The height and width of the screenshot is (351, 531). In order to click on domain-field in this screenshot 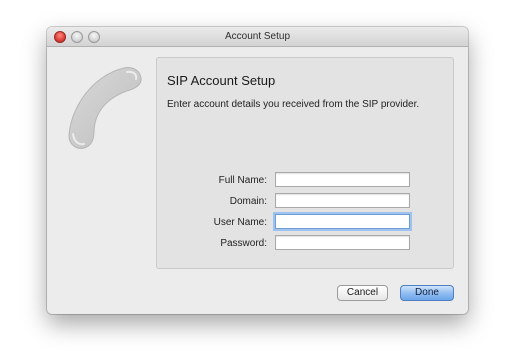, I will do `click(342, 200)`.